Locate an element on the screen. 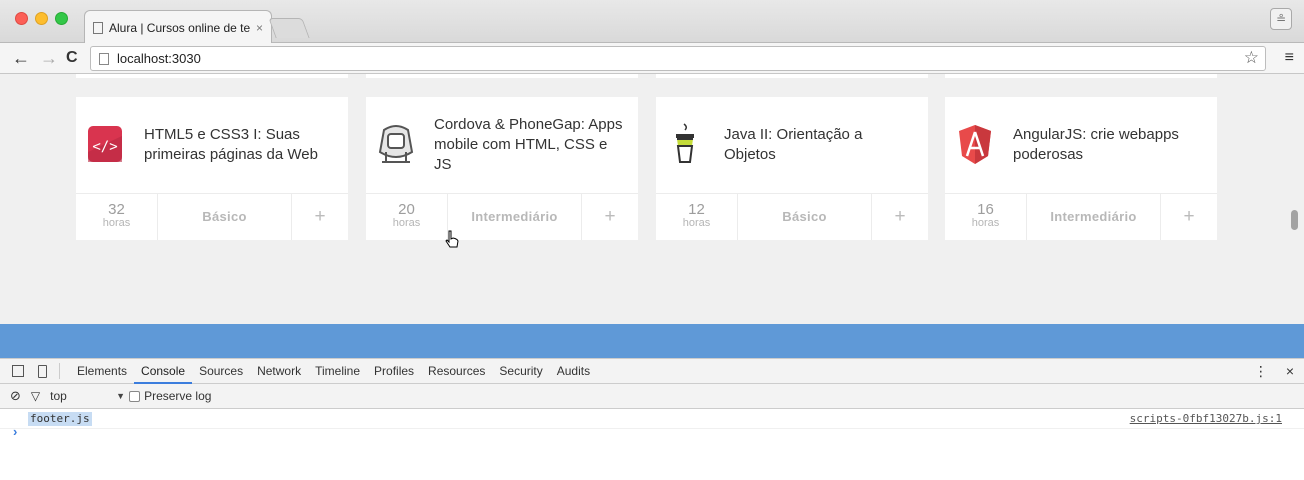 This screenshot has height=480, width=1304. course-hours: 20 is located at coordinates (406, 209).